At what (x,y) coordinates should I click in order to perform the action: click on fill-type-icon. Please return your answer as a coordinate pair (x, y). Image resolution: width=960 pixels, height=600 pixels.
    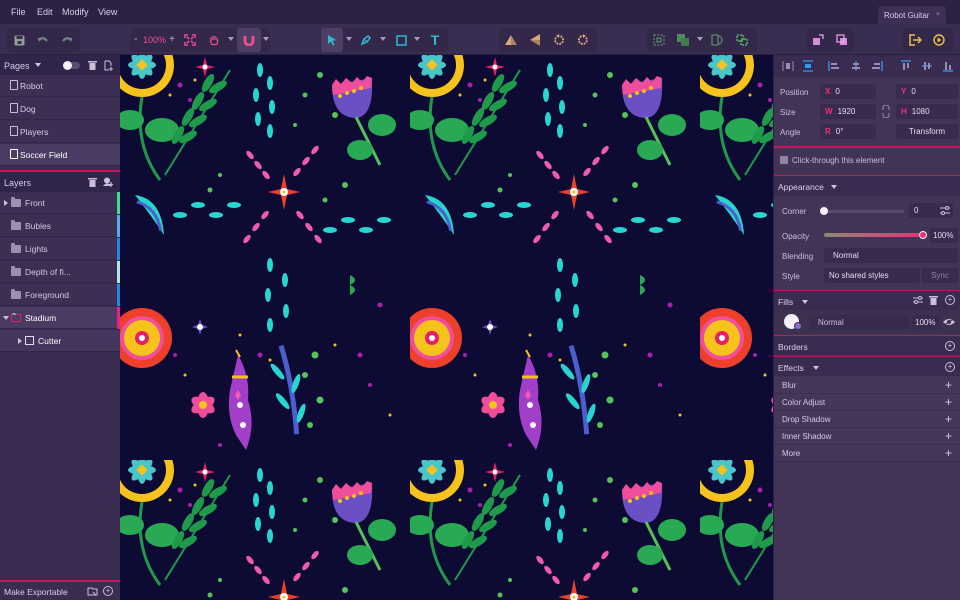
    Looking at the image, I should click on (798, 326).